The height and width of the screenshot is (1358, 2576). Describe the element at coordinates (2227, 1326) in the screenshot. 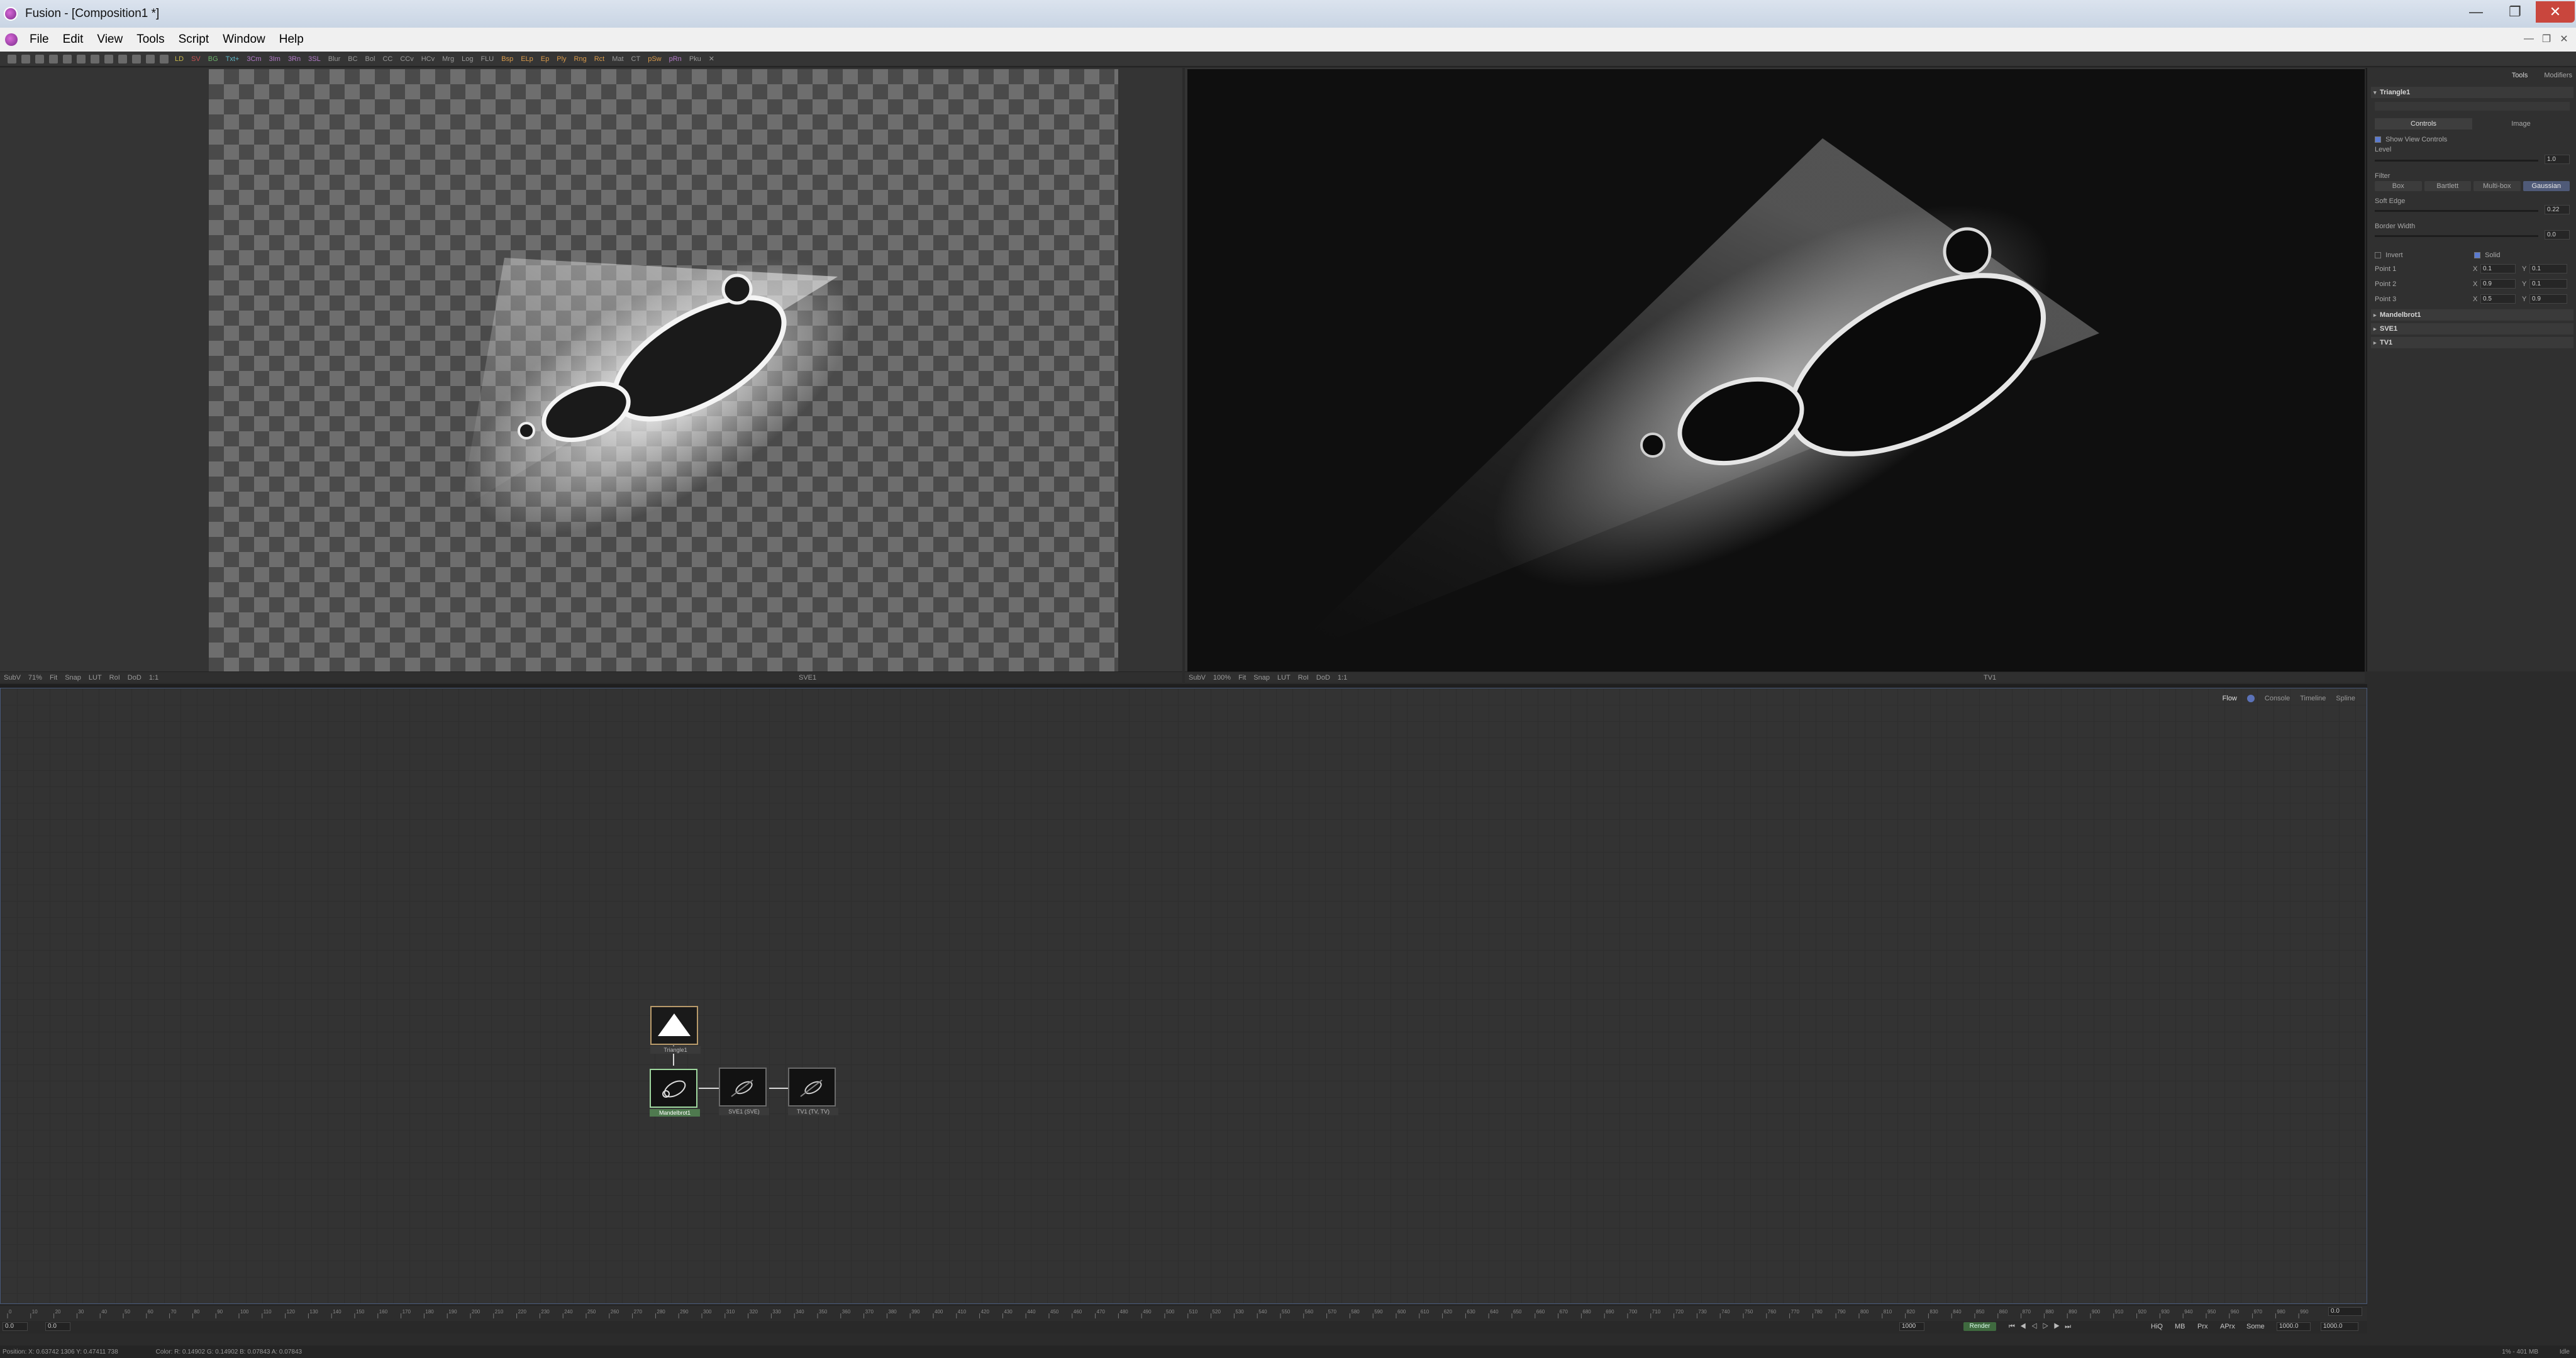

I see `aprx-button: APrx` at that location.